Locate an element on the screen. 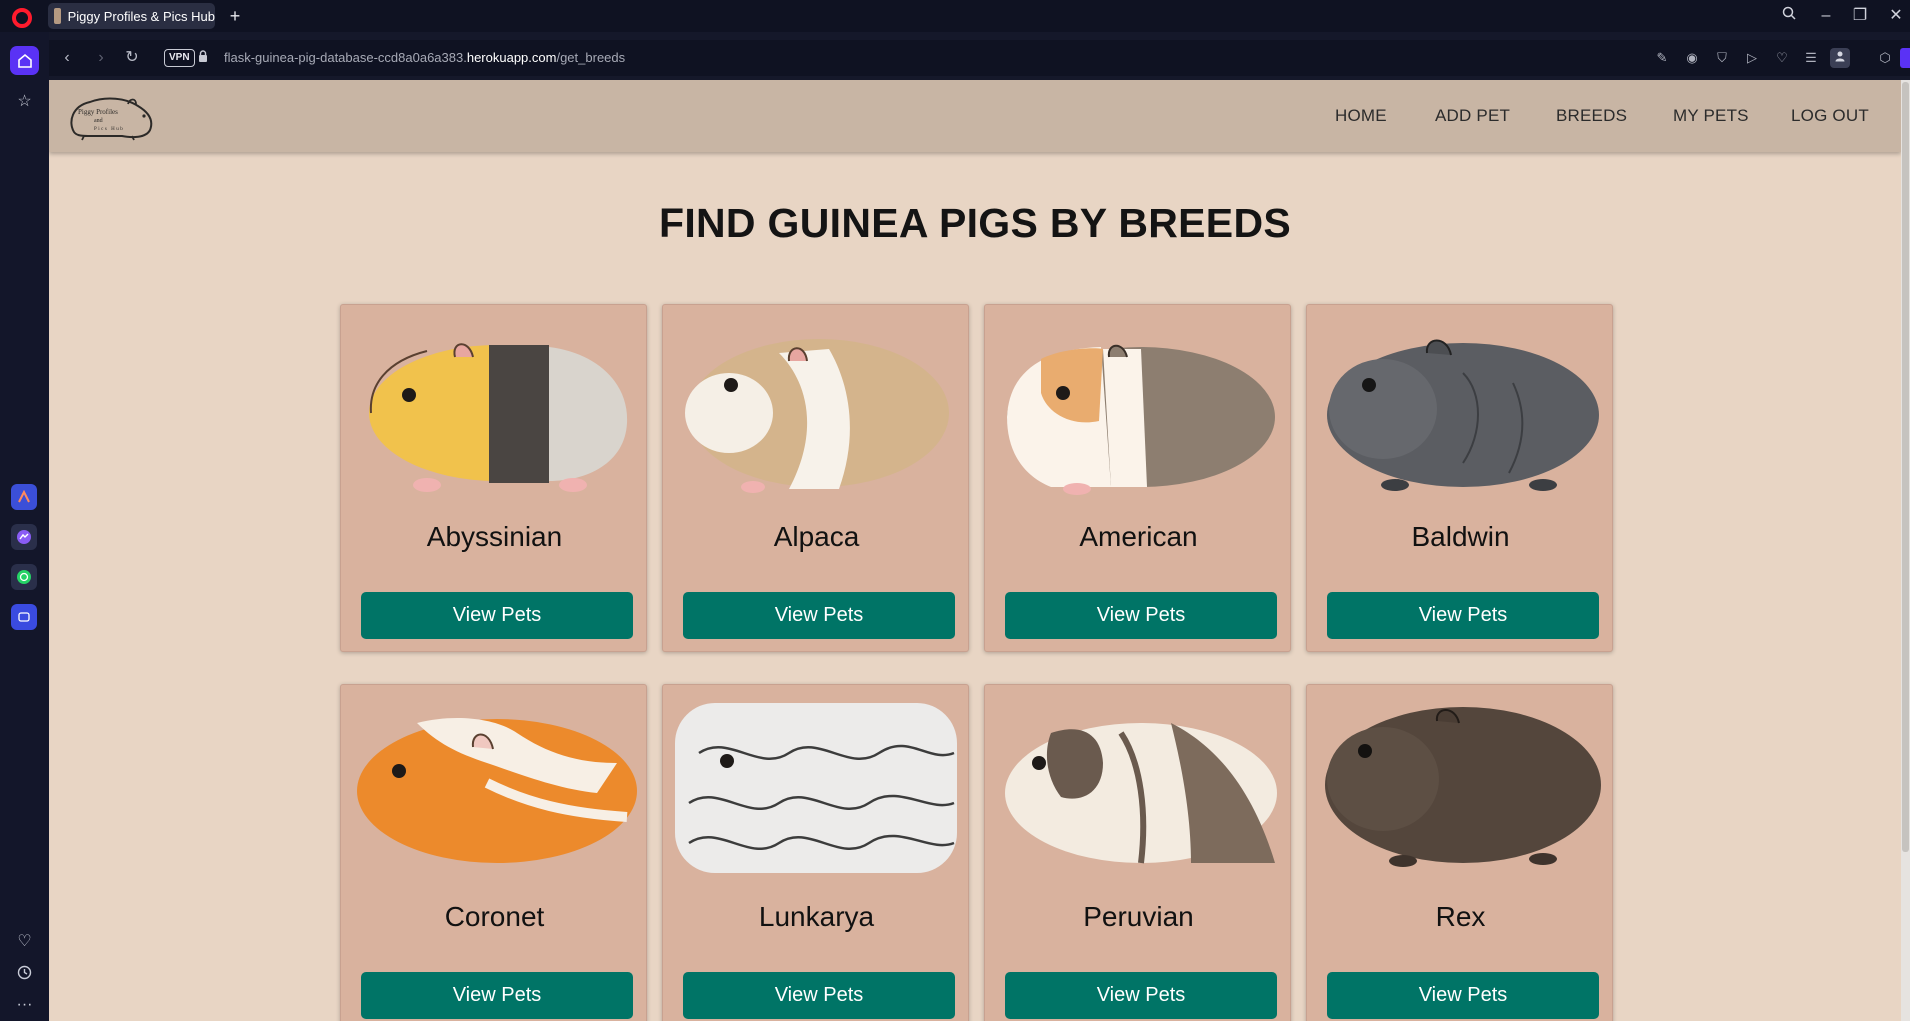 The width and height of the screenshot is (1910, 1021). svg-text: Piggy Profiles is located at coordinates (98, 112).